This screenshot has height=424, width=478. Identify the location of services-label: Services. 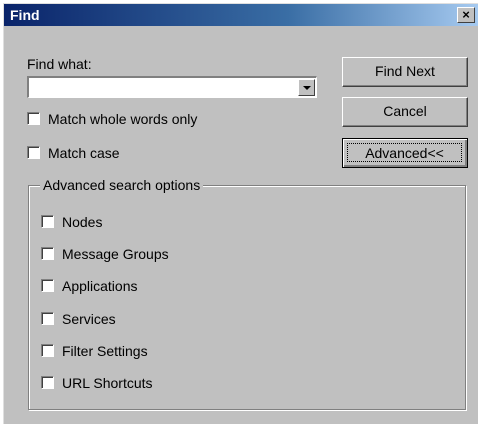
(89, 319).